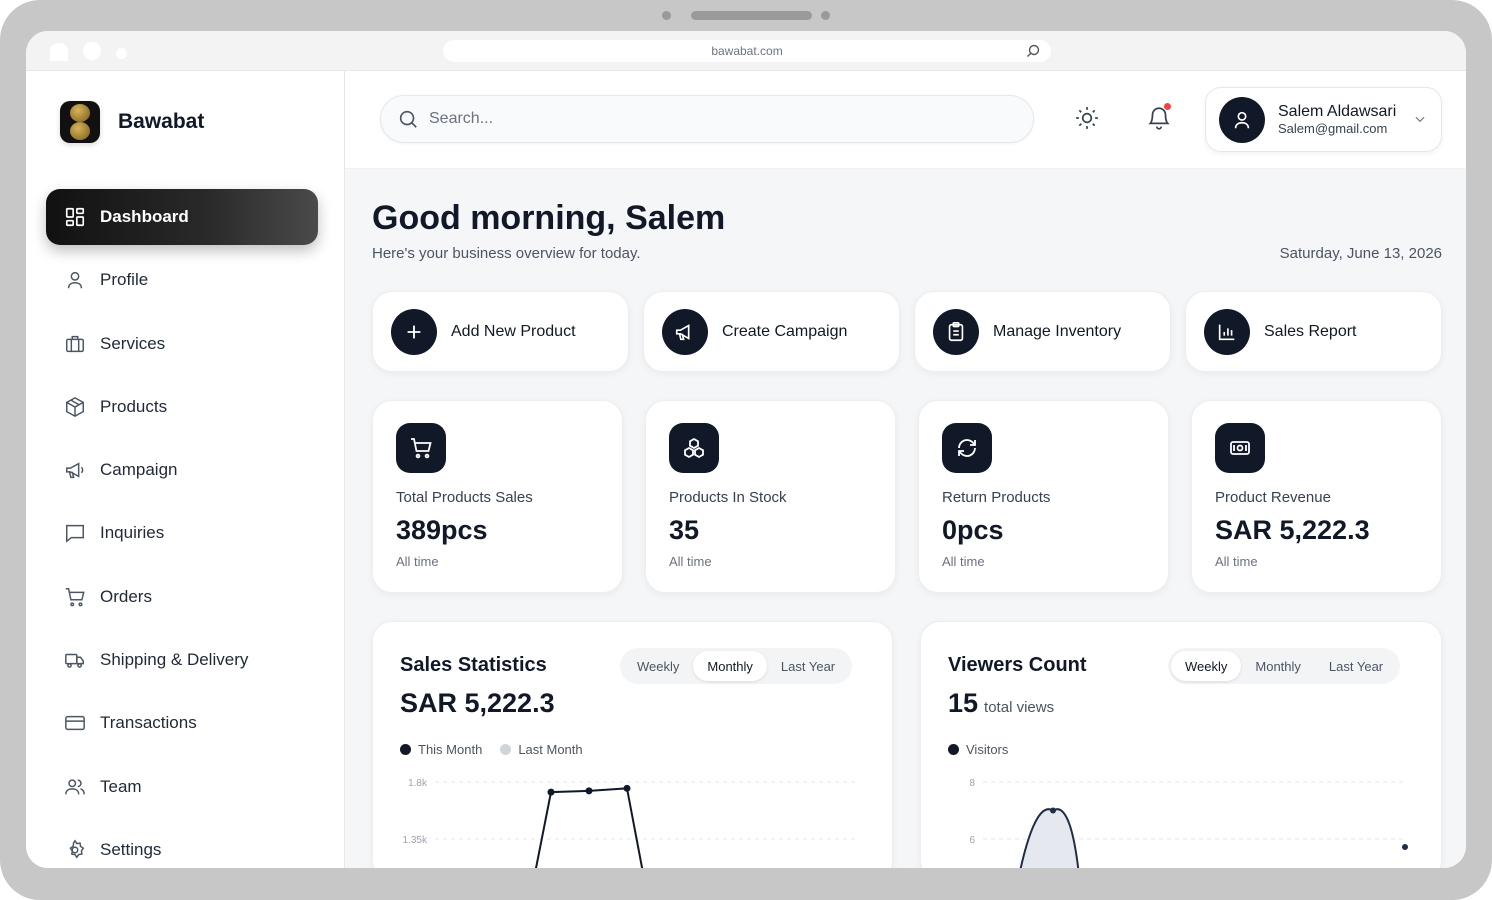 The width and height of the screenshot is (1492, 900). What do you see at coordinates (589, 827) in the screenshot?
I see `series-line` at bounding box center [589, 827].